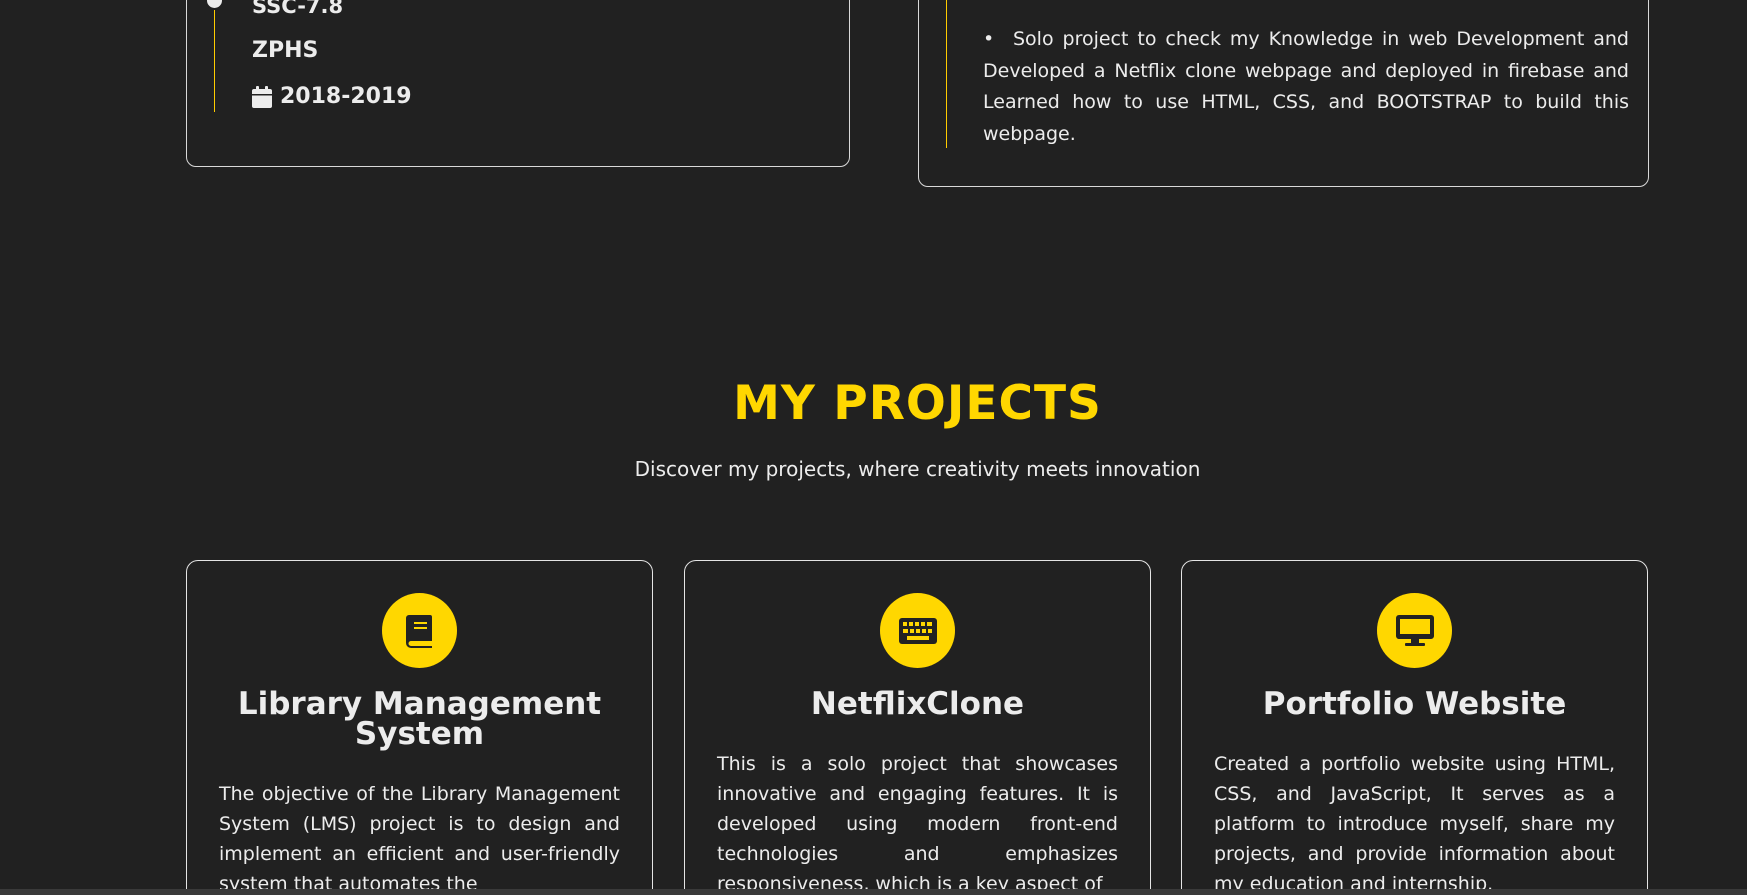 The image size is (1747, 895). Describe the element at coordinates (1414, 704) in the screenshot. I see `project-title: Portfolio Website` at that location.